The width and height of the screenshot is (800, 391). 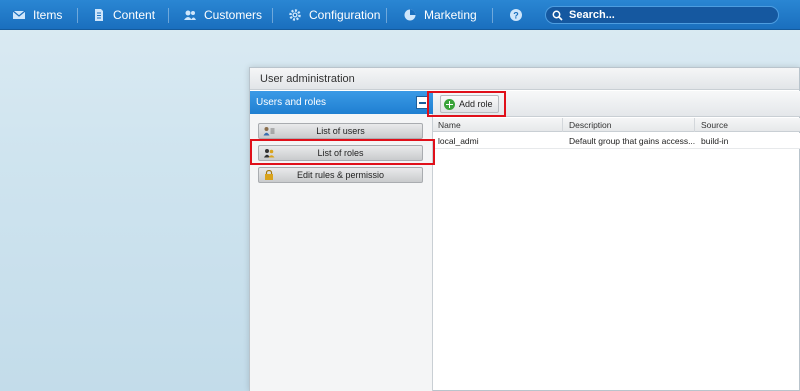 I want to click on column-header-description: Description, so click(x=629, y=125).